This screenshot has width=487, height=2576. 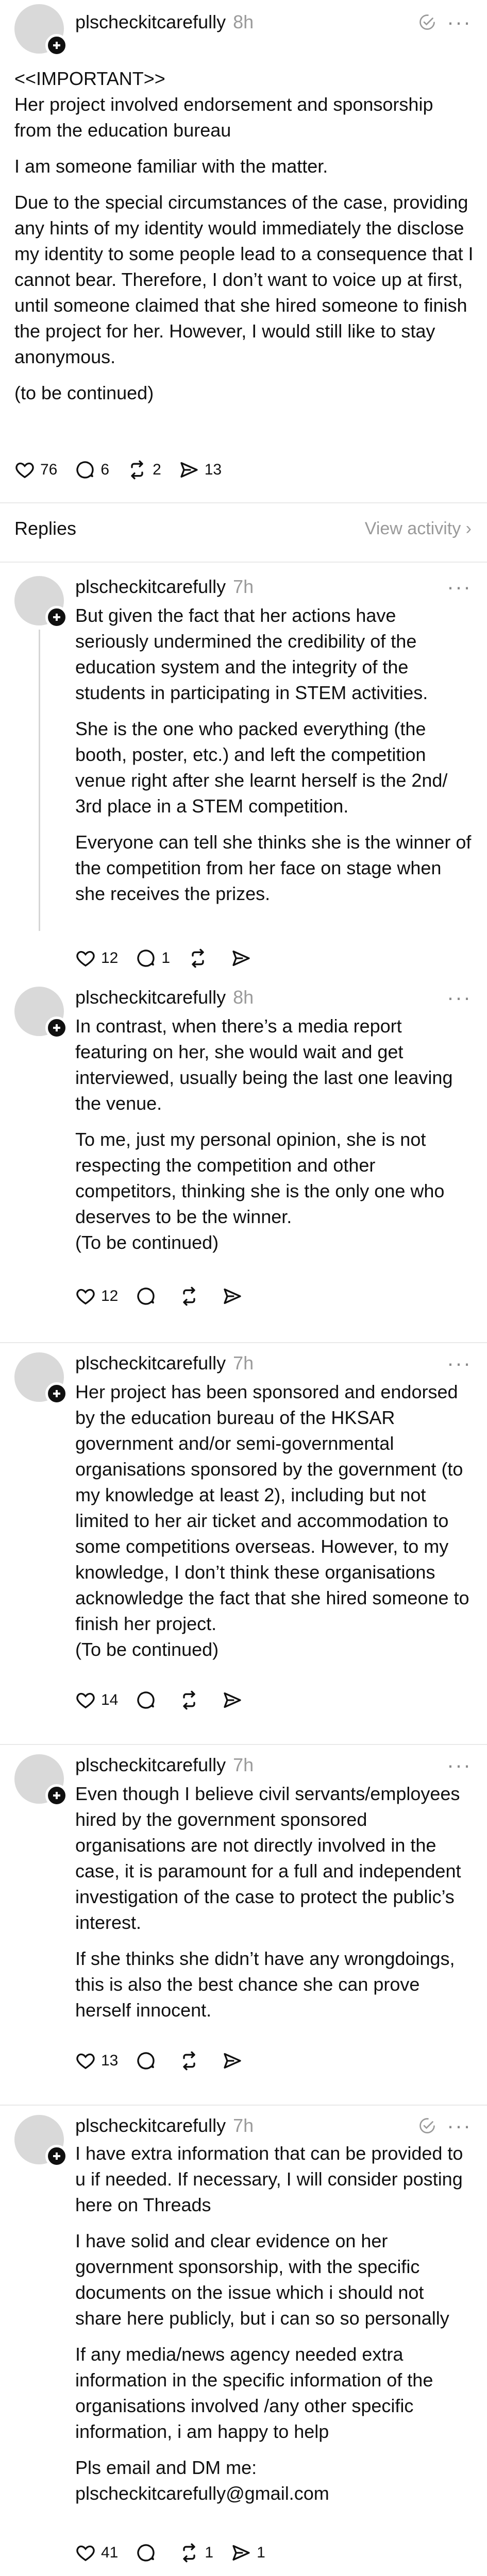 What do you see at coordinates (418, 529) in the screenshot?
I see `view-activity-link: View activity ›` at bounding box center [418, 529].